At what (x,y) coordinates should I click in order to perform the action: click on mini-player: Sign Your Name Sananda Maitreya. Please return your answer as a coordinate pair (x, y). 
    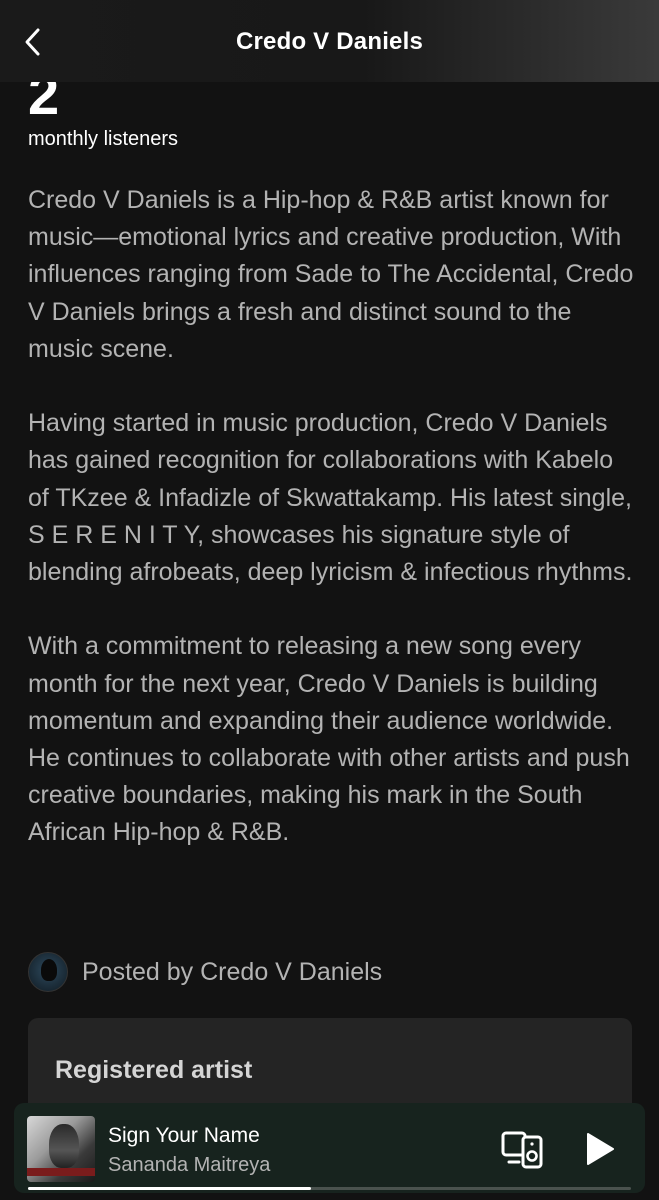
    Looking at the image, I should click on (329, 1148).